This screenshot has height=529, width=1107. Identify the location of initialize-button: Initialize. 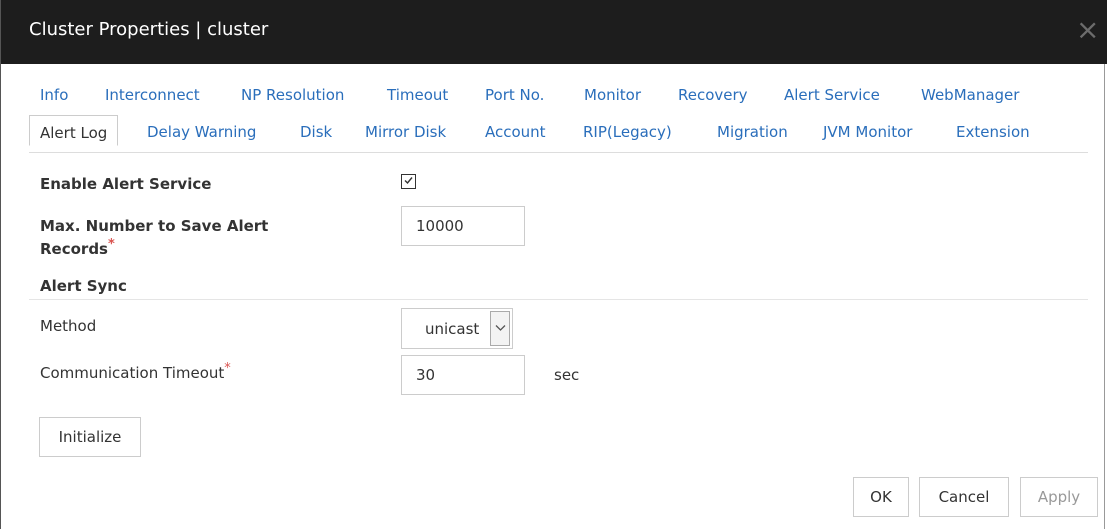
(90, 437).